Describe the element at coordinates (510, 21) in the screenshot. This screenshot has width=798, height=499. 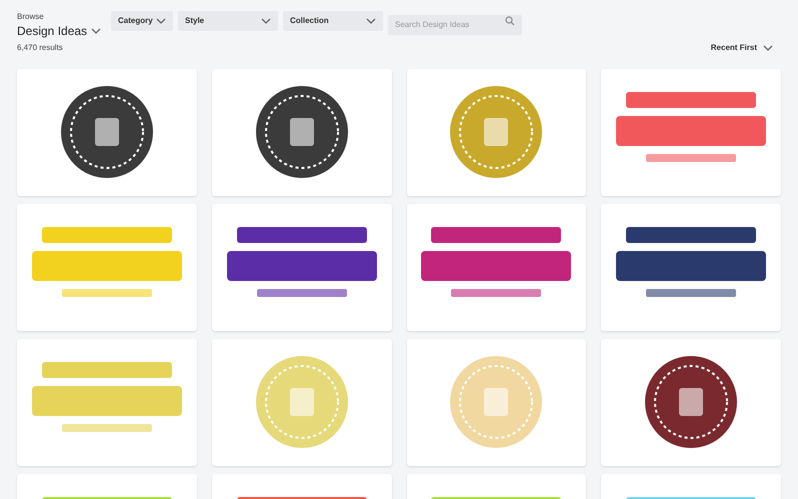
I see `search-icon` at that location.